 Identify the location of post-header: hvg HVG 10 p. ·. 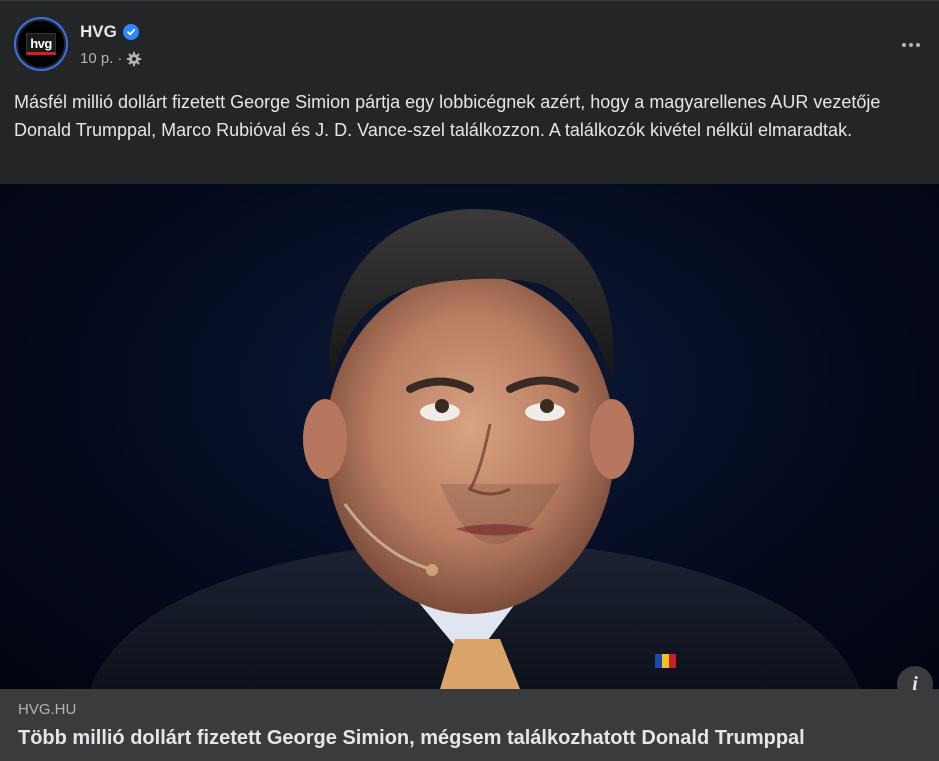
(469, 45).